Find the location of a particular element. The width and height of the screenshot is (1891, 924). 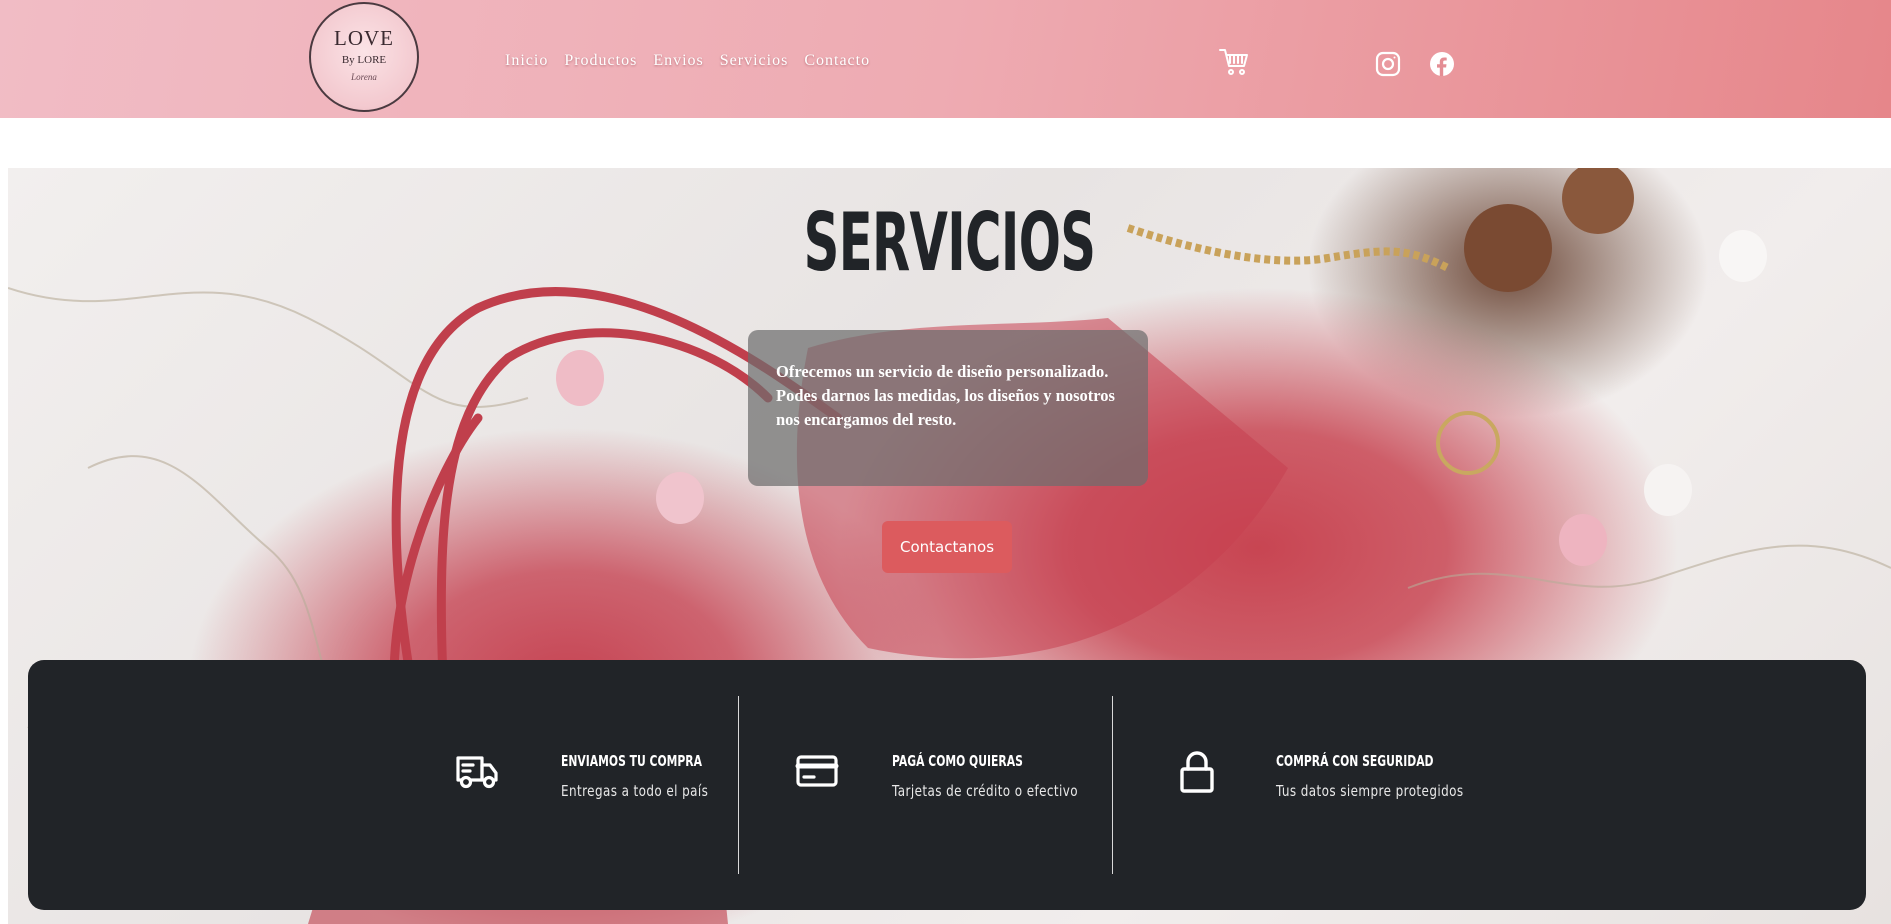

nav-item-contacto: Contacto is located at coordinates (837, 61).